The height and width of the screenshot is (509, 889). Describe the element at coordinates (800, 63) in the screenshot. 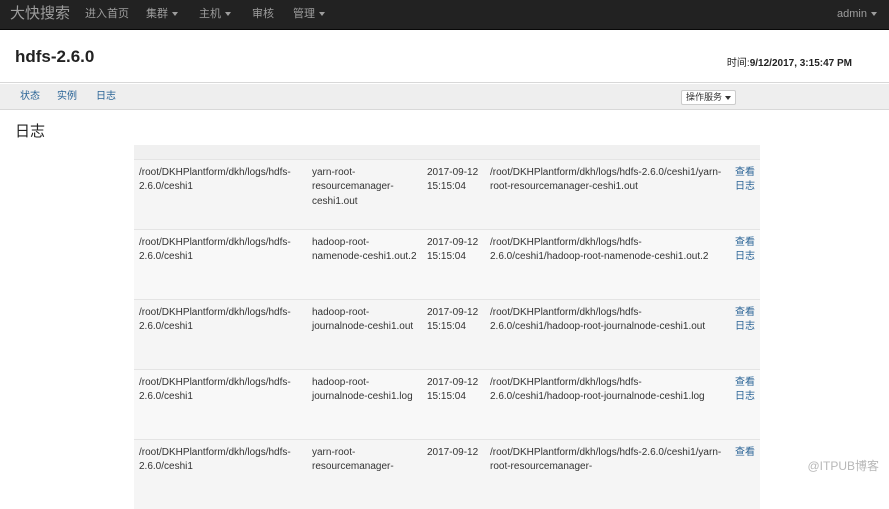

I see `time-value: 9/12/2017, 3:15:47 PM` at that location.